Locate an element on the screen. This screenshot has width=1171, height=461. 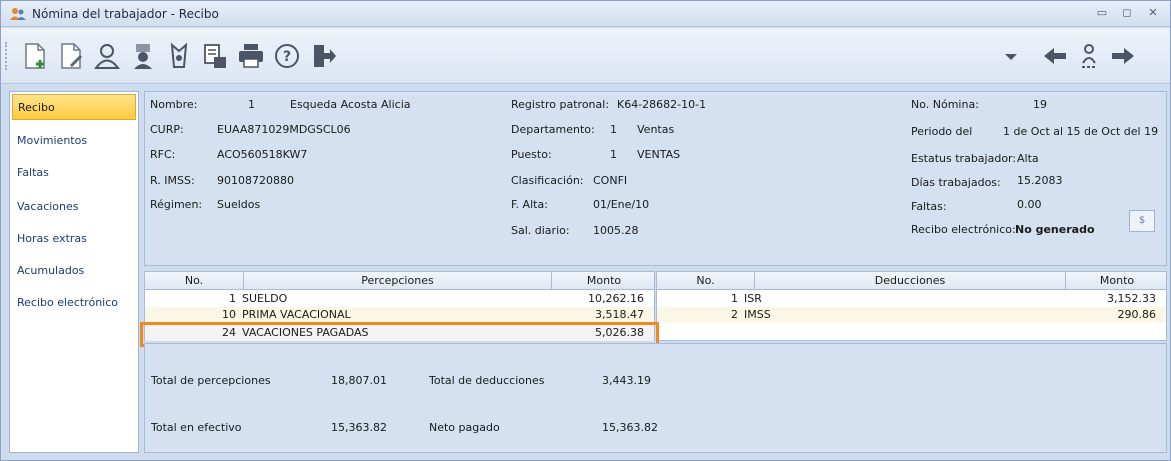
salario-diario-label: Sal. diario: is located at coordinates (540, 230).